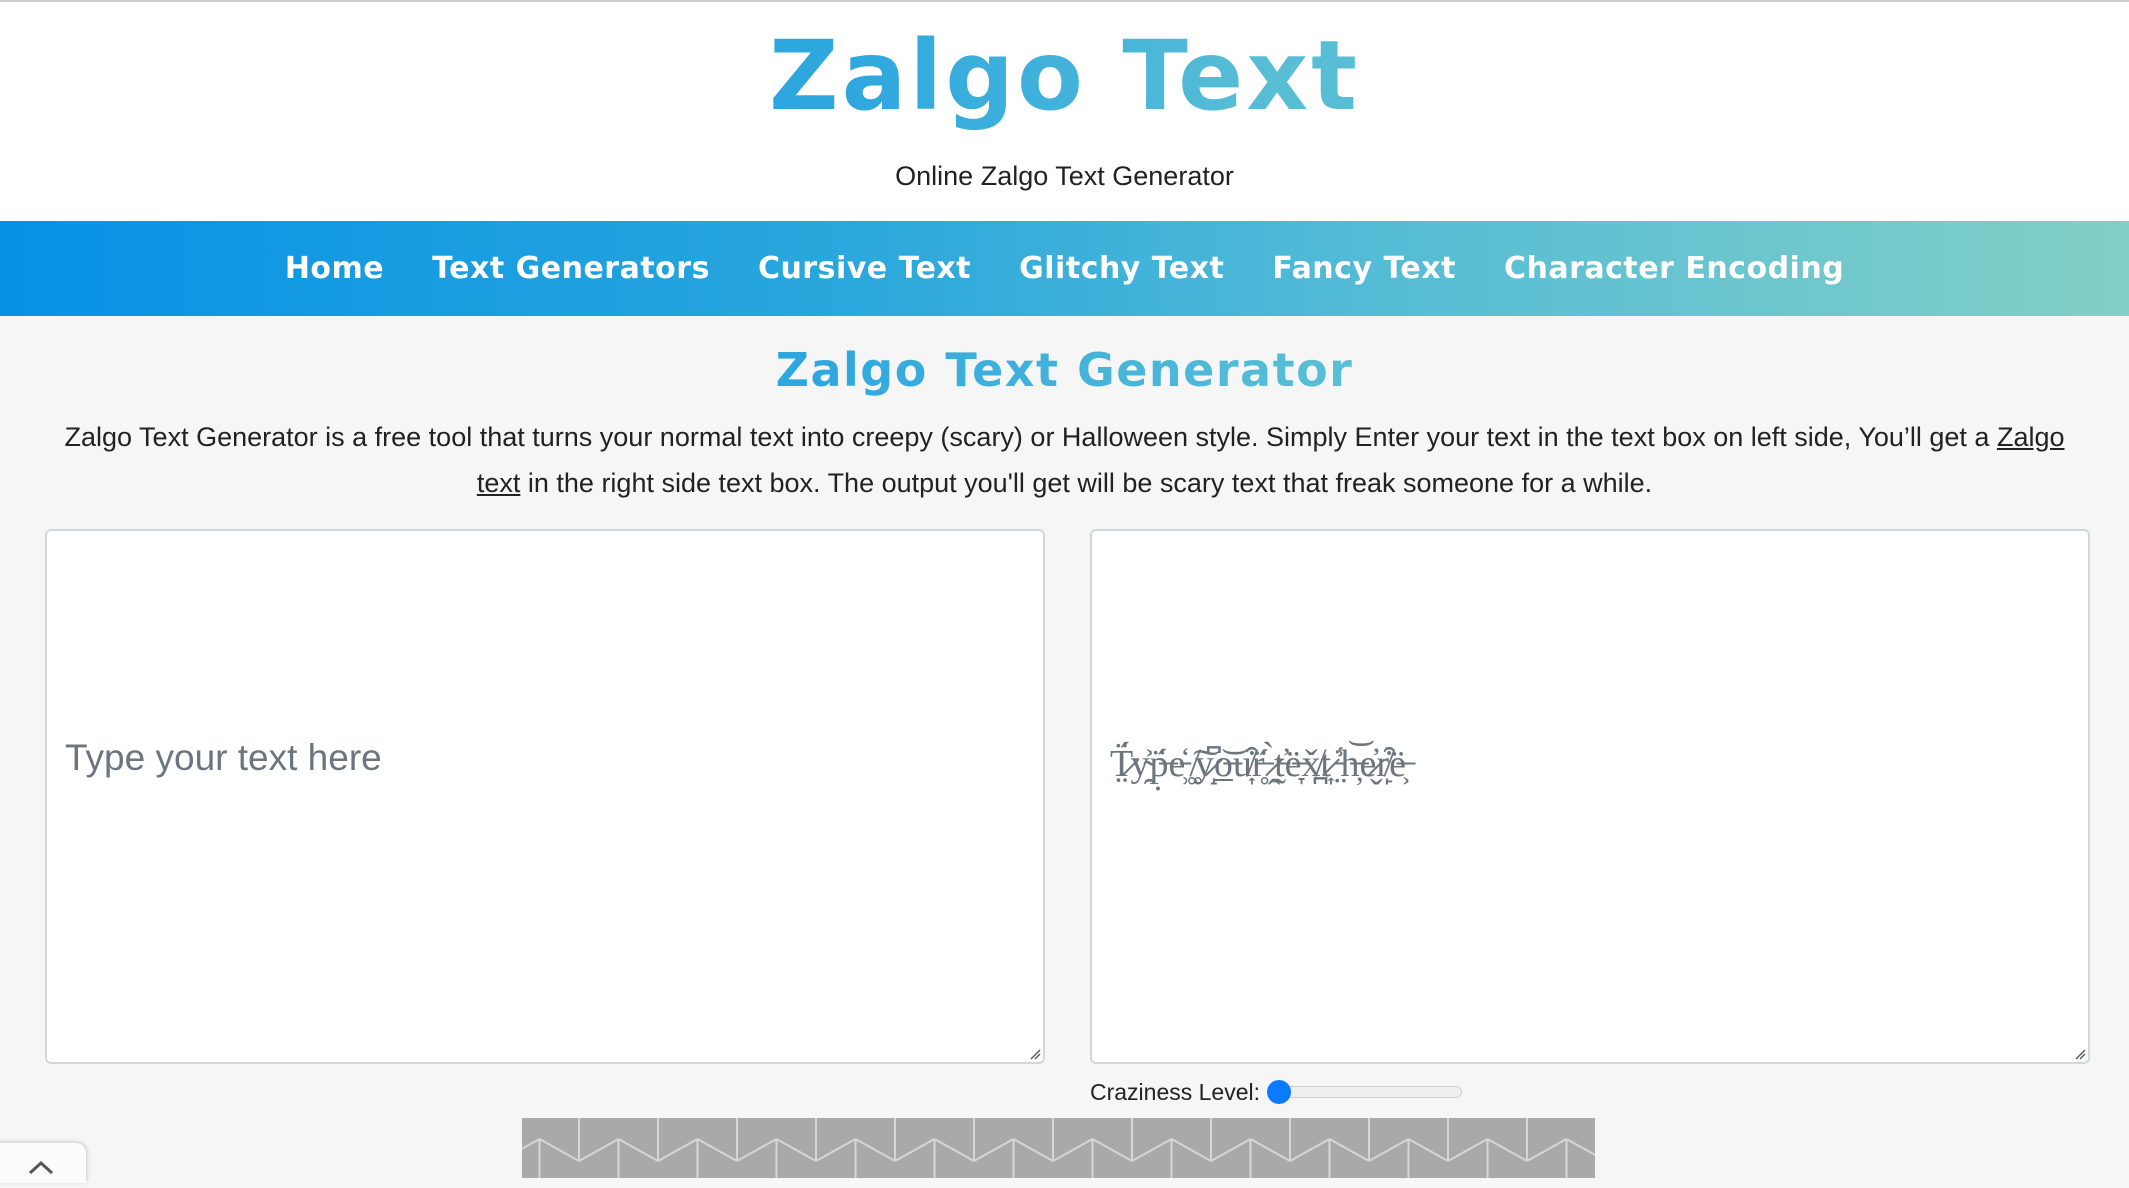 The image size is (2129, 1188). I want to click on nav-item-glitchy-text: Glitchy Text, so click(1121, 268).